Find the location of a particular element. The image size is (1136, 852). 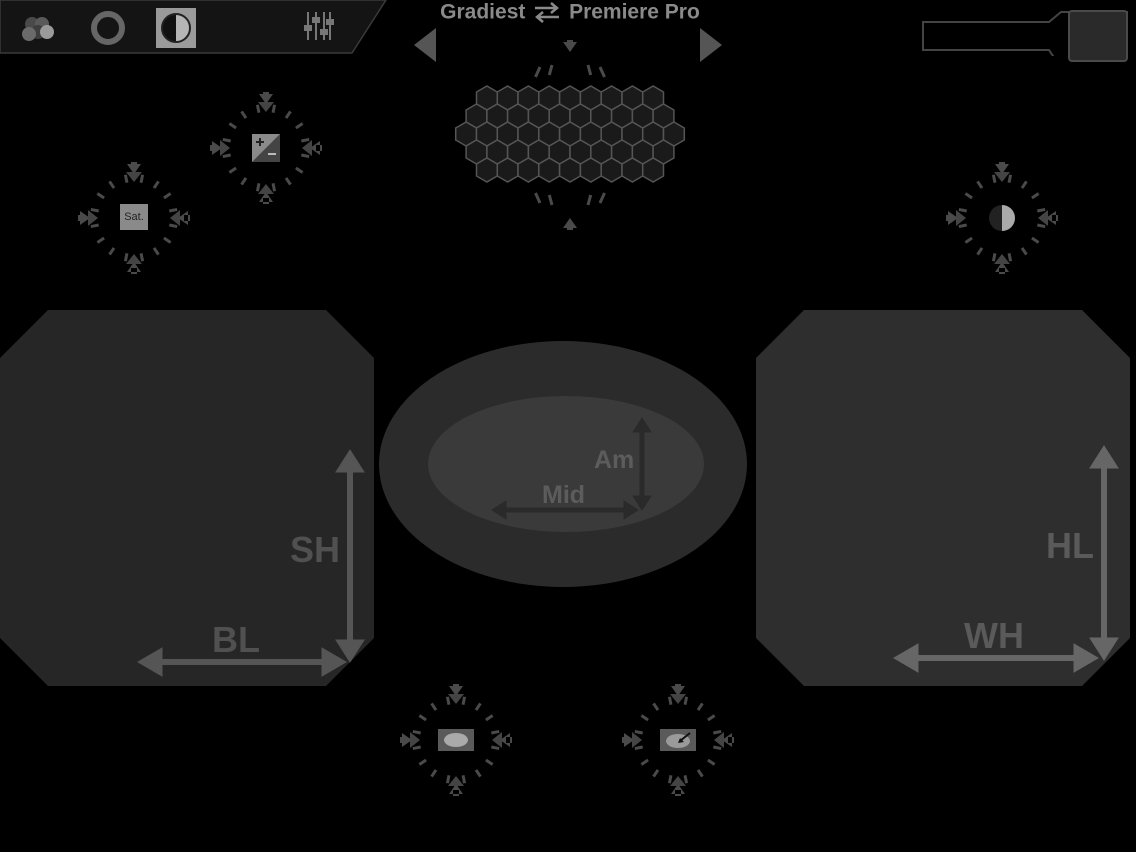

highlights-label: HL is located at coordinates (1070, 545).